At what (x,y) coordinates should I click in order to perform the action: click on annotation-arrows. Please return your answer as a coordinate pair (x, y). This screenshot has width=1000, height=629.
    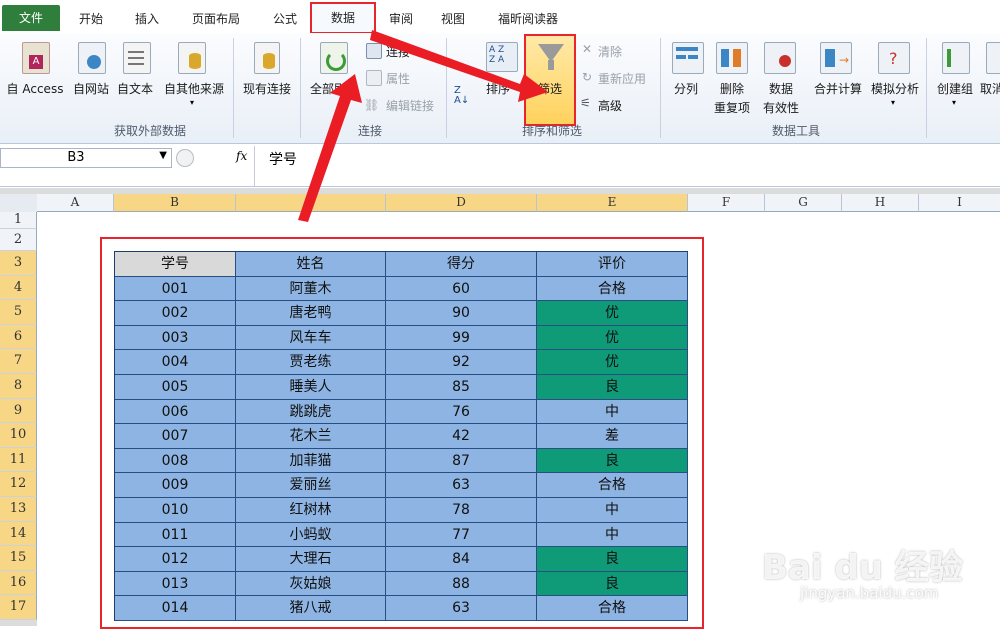
    Looking at the image, I should click on (423, 126).